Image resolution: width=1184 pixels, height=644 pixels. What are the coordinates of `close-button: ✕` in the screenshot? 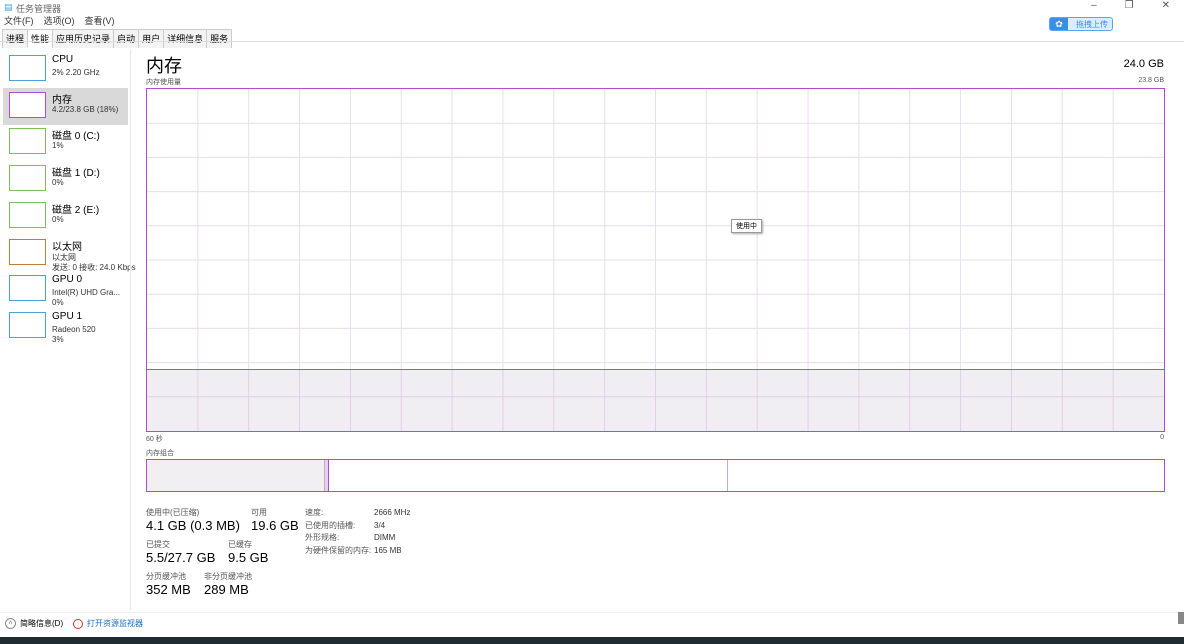 It's located at (1166, 5).